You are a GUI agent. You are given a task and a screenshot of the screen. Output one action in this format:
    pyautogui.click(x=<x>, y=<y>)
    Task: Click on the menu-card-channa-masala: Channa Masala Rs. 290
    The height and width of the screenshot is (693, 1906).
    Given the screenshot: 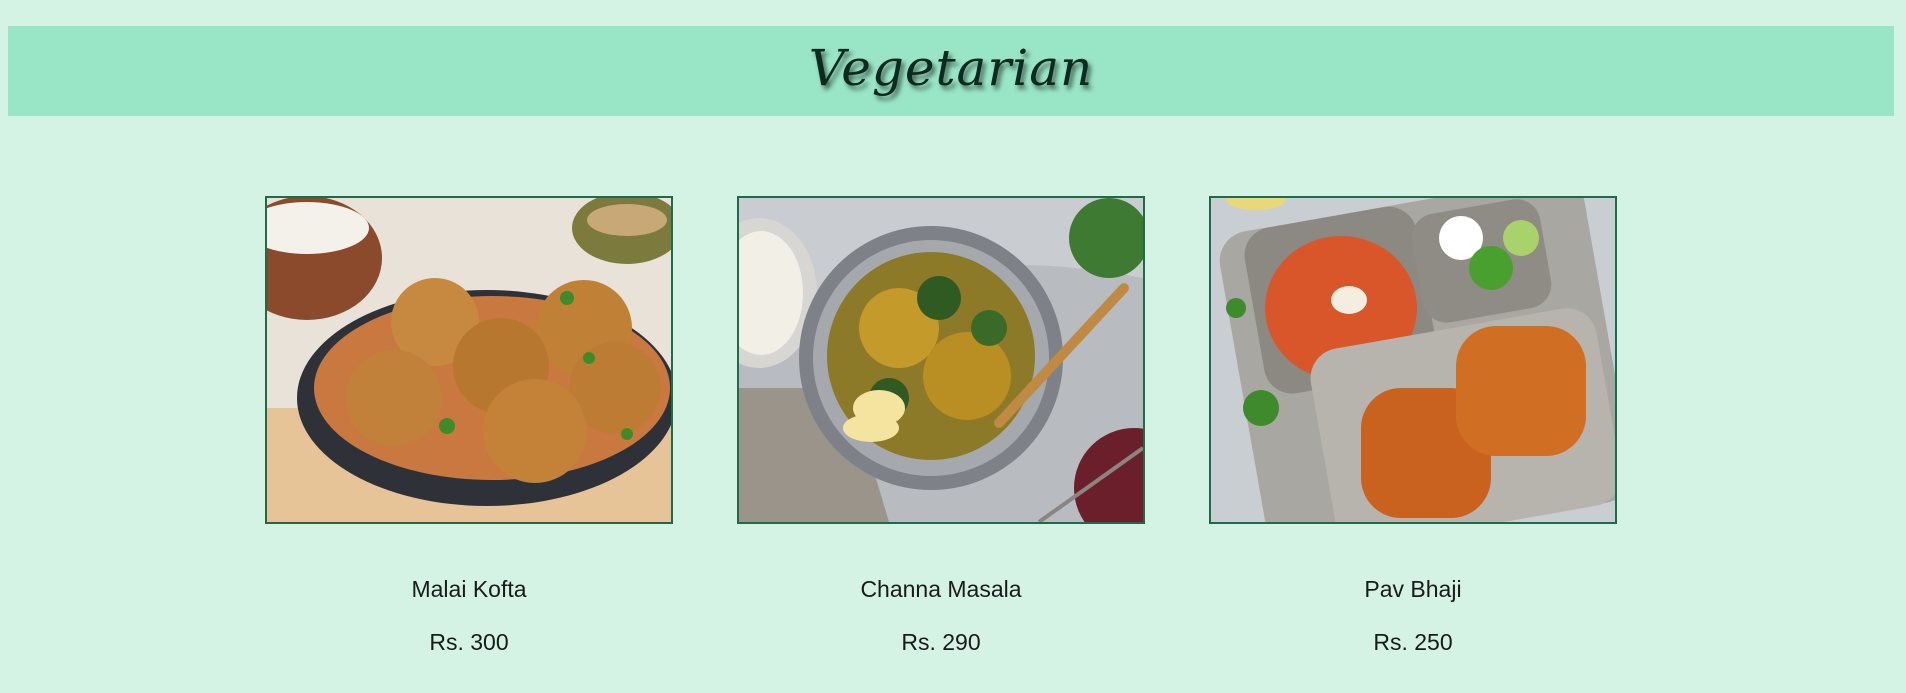 What is the action you would take?
    pyautogui.click(x=941, y=426)
    